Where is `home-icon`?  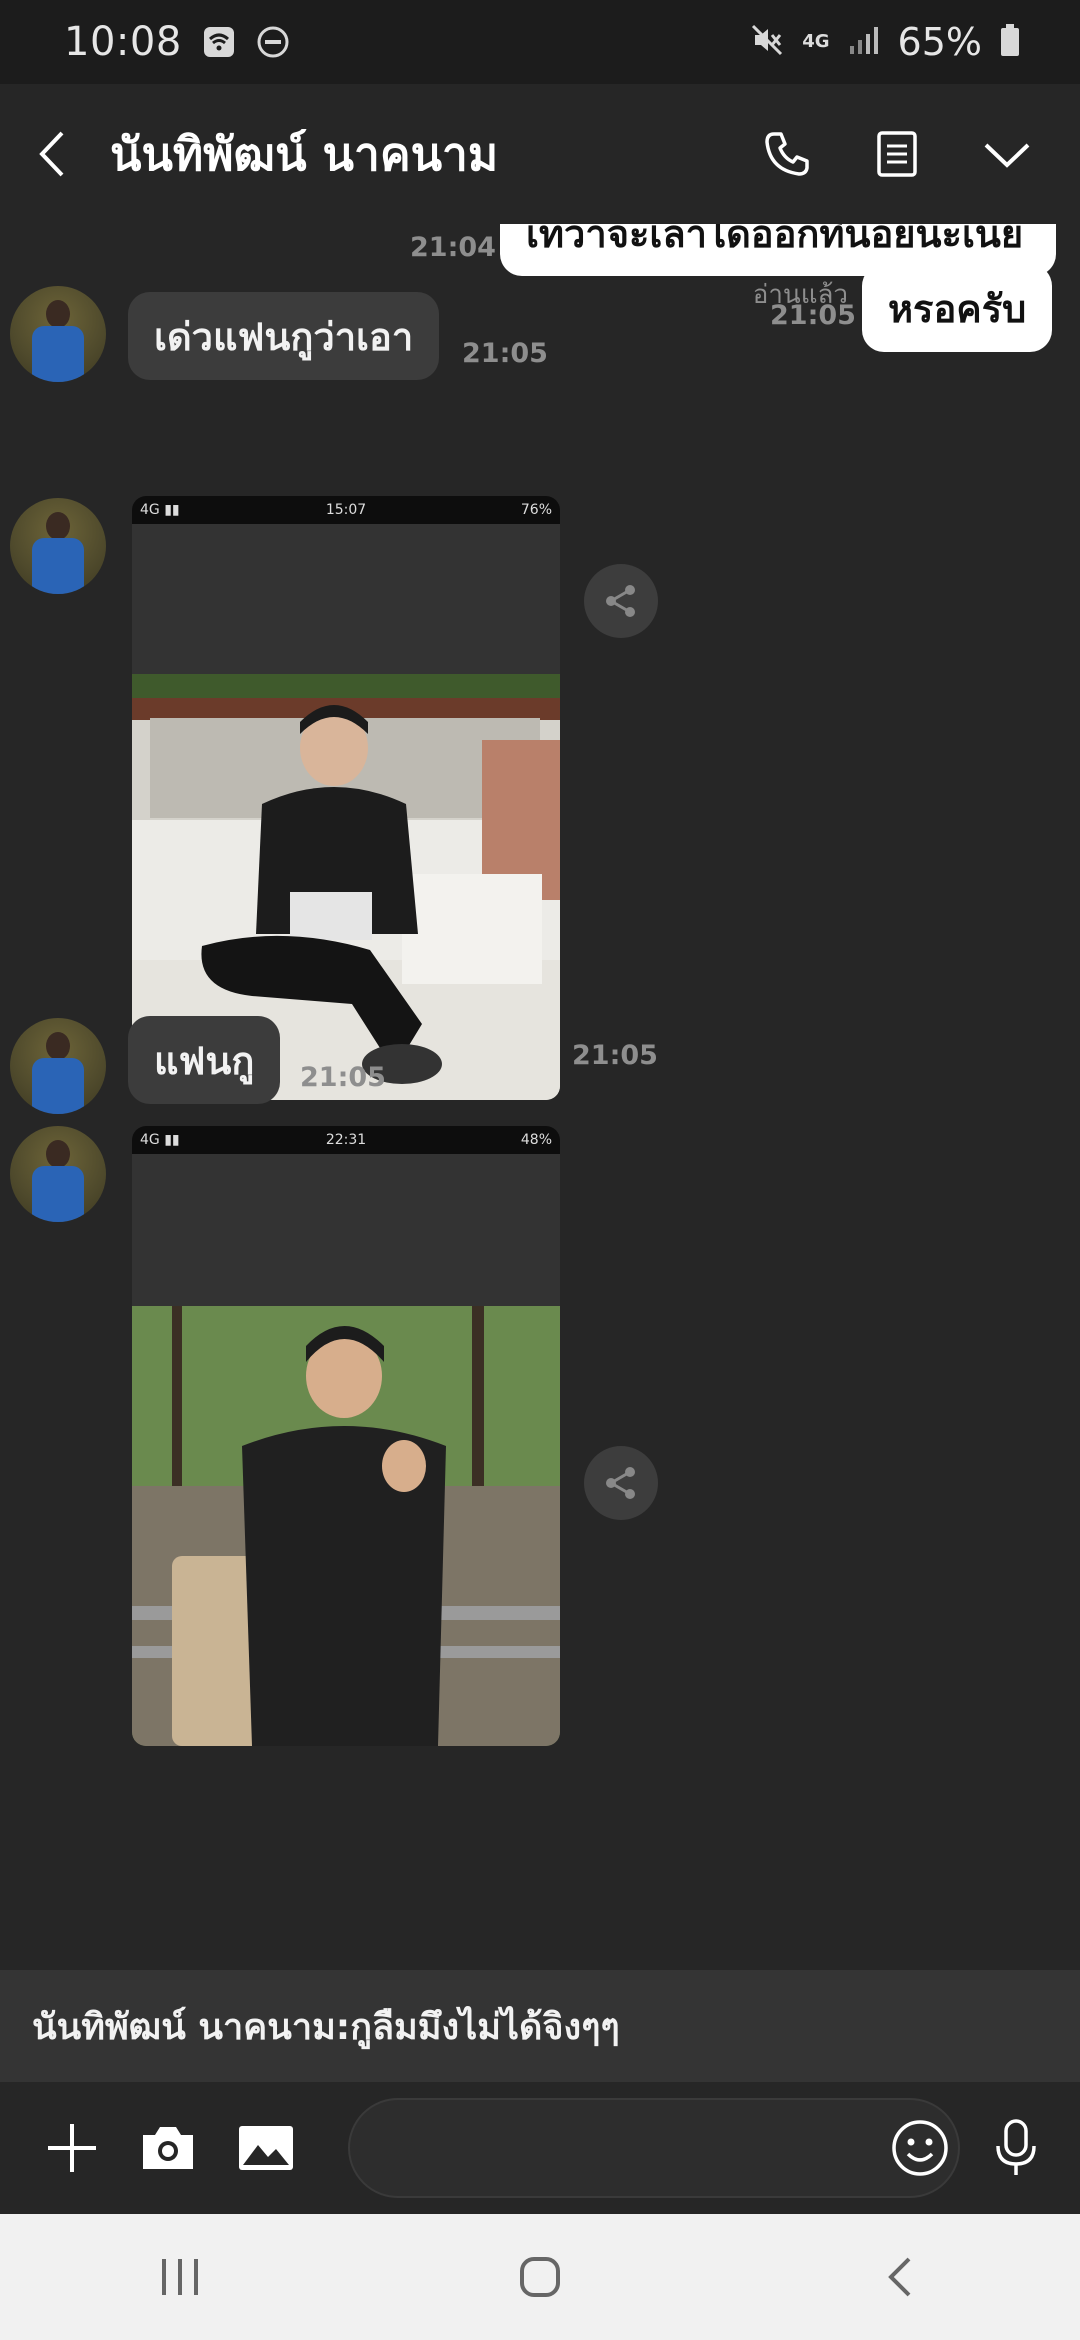 home-icon is located at coordinates (540, 2277).